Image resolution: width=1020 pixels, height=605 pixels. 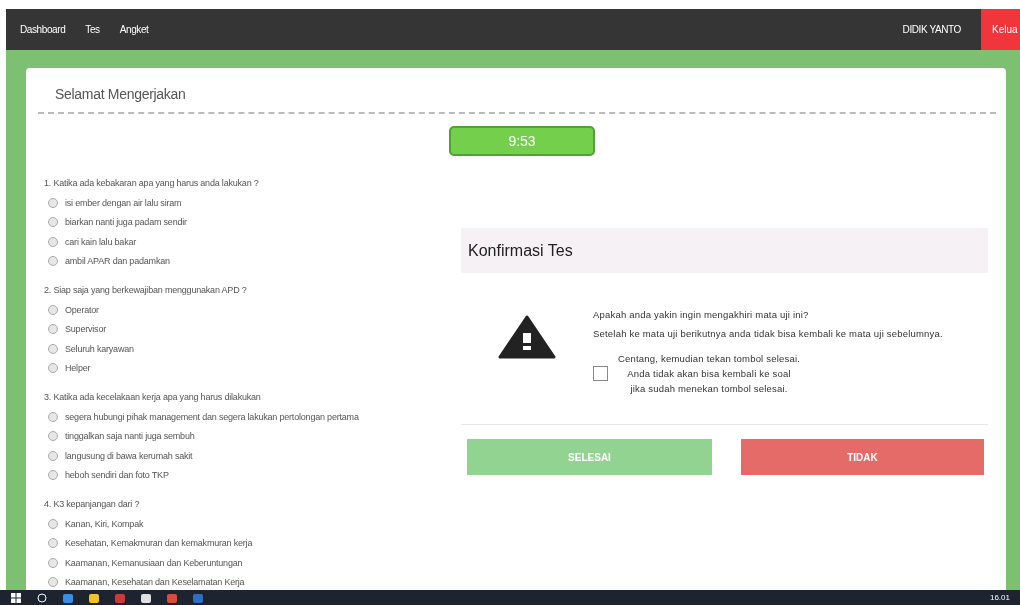 I want to click on option-label: tinggalkan saja nanti juga sembuh, so click(x=130, y=436).